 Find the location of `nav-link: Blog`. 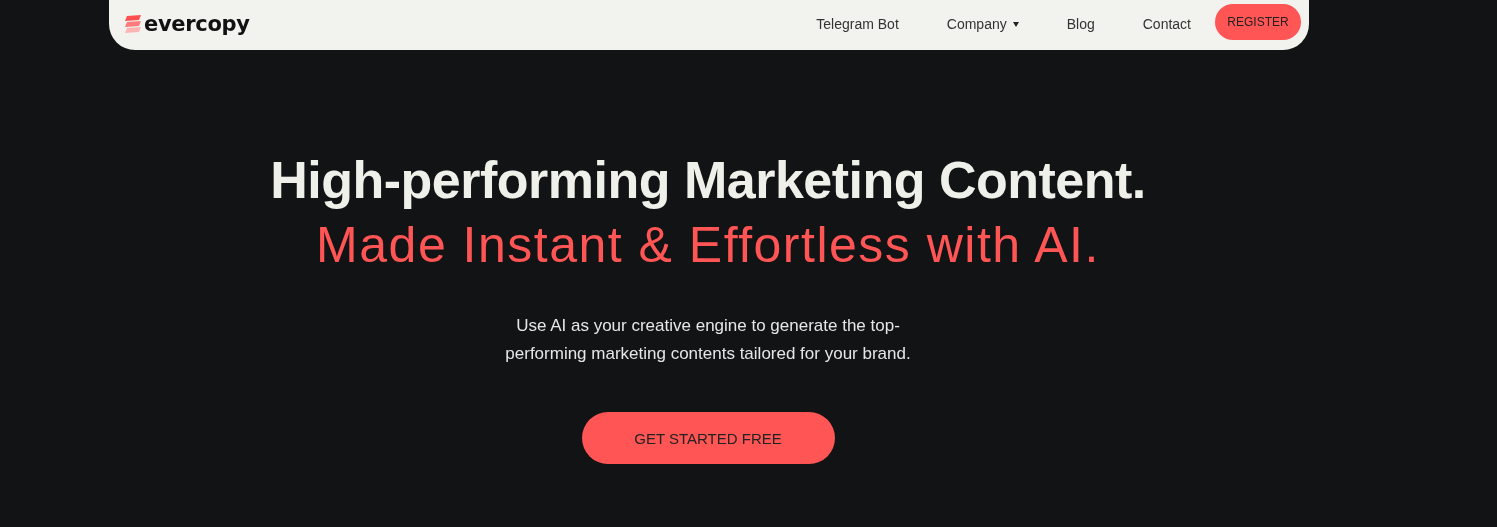

nav-link: Blog is located at coordinates (1080, 24).